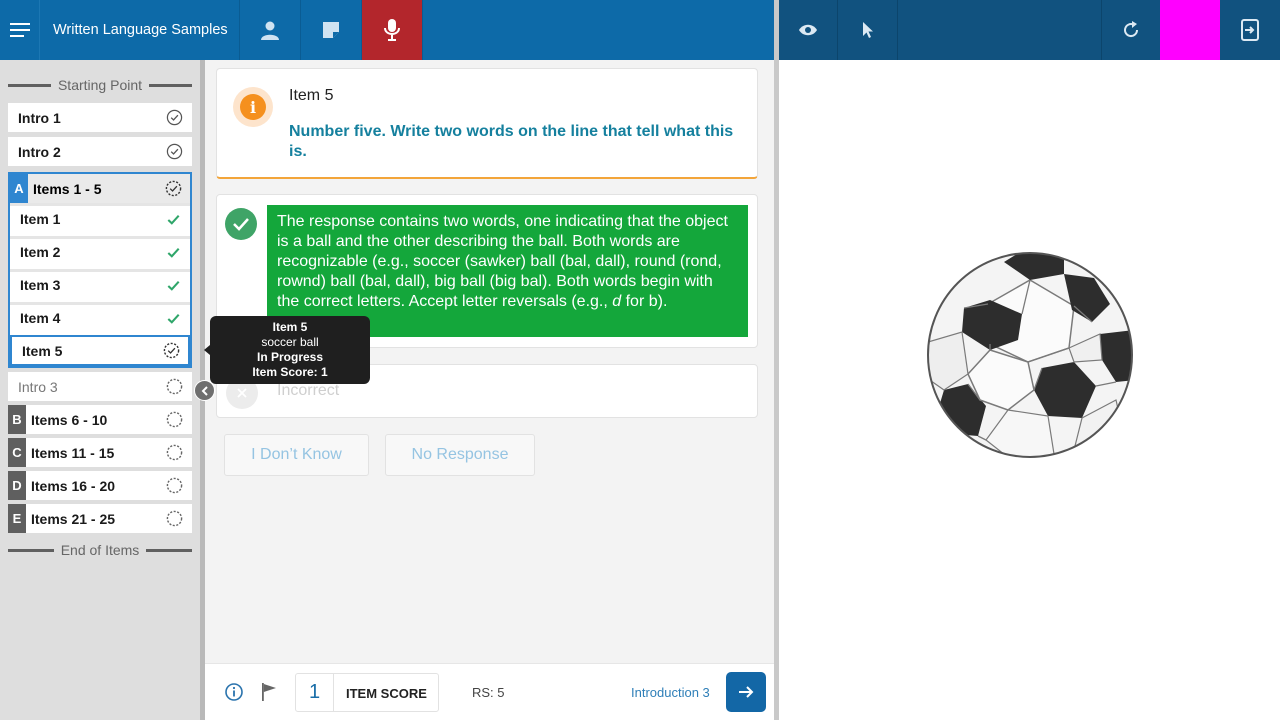  Describe the element at coordinates (290, 327) in the screenshot. I see `tooltip-title: Item 5` at that location.